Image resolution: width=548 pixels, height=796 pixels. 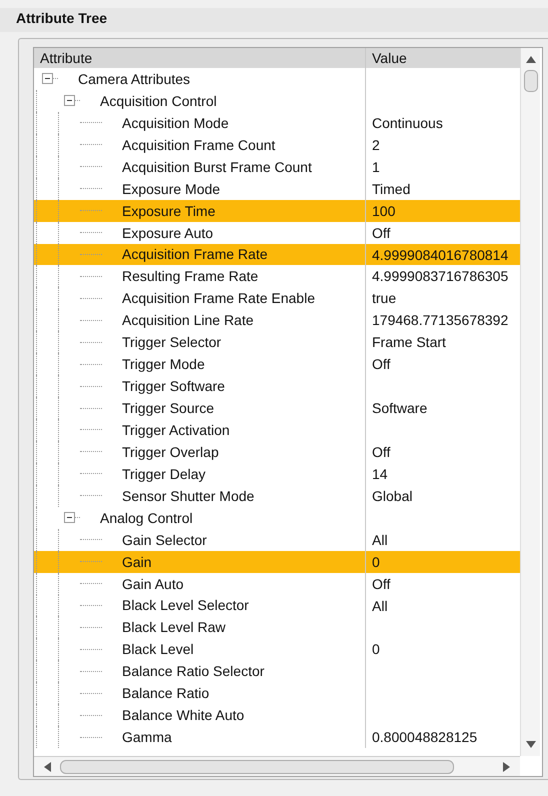 I want to click on attribute-name: Gain Auto, so click(x=153, y=584).